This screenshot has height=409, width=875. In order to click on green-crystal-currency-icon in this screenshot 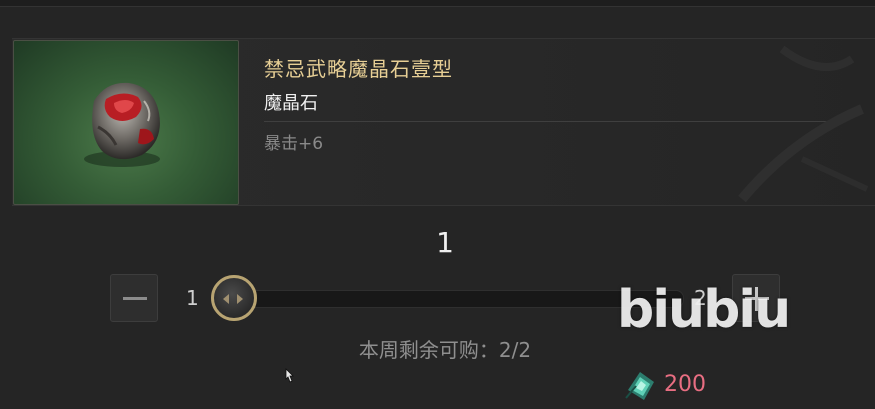, I will do `click(639, 386)`.